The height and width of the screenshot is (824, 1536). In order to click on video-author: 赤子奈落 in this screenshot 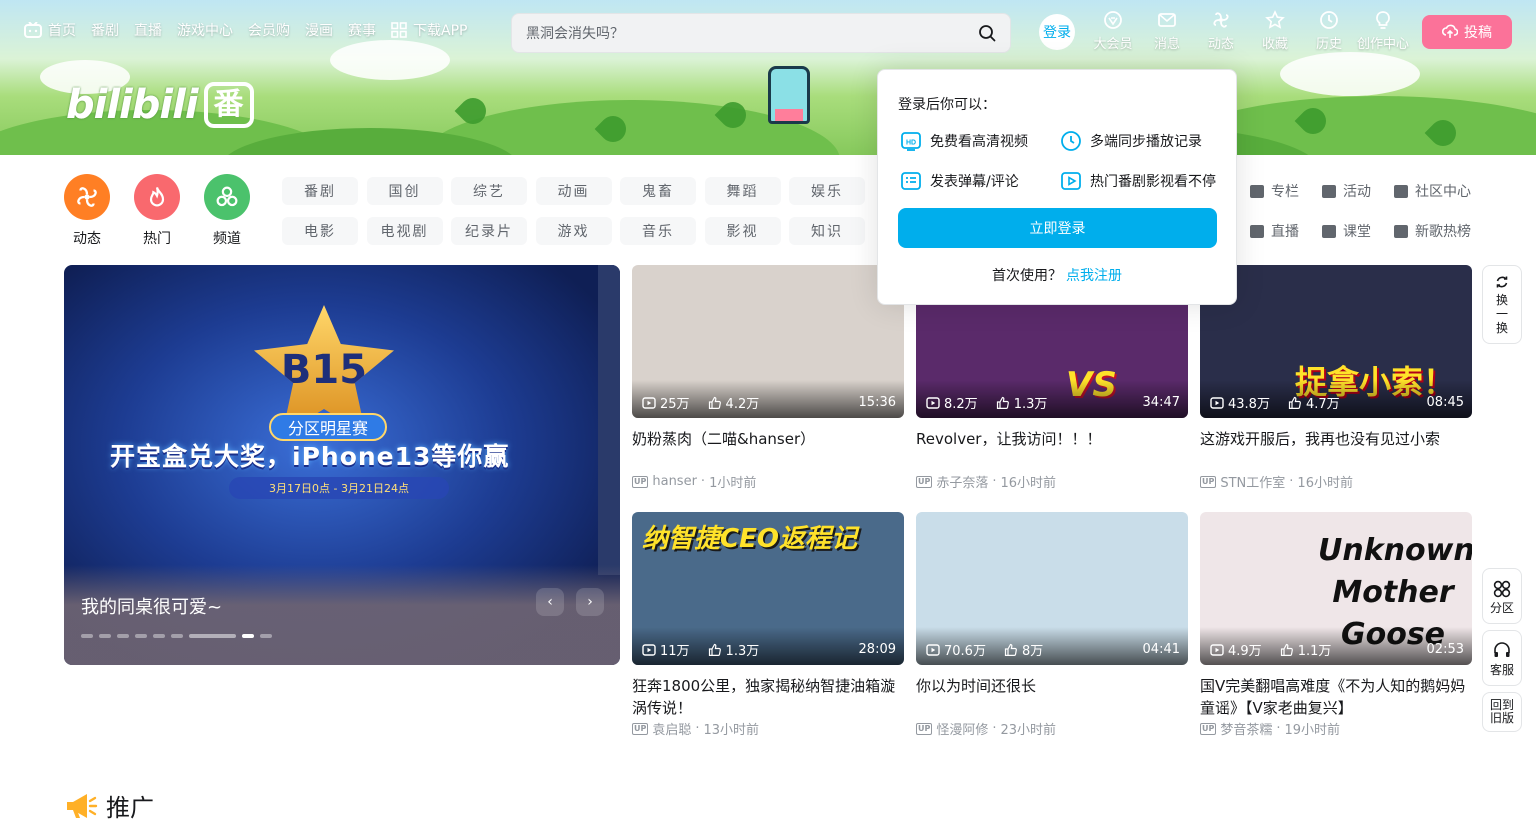, I will do `click(962, 481)`.